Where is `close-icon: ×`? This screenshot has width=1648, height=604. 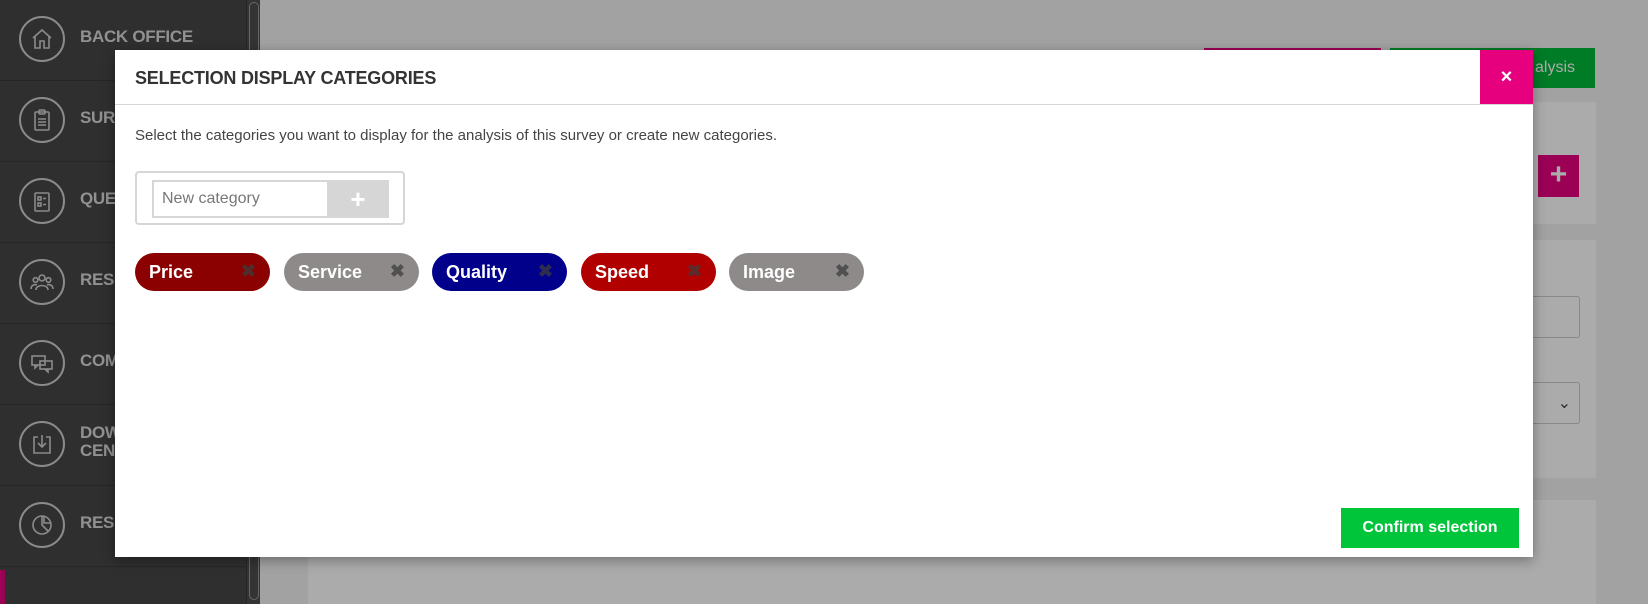
close-icon: × is located at coordinates (1506, 77).